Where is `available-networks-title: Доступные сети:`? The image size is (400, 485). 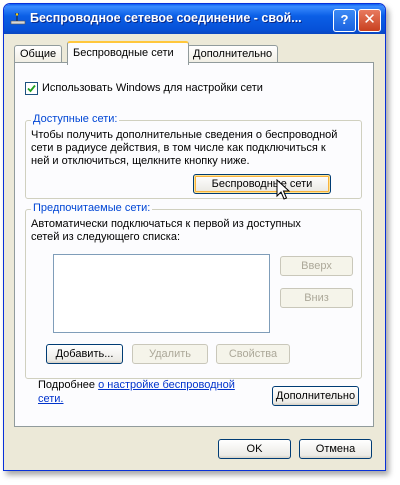
available-networks-title: Доступные сети: is located at coordinates (75, 119).